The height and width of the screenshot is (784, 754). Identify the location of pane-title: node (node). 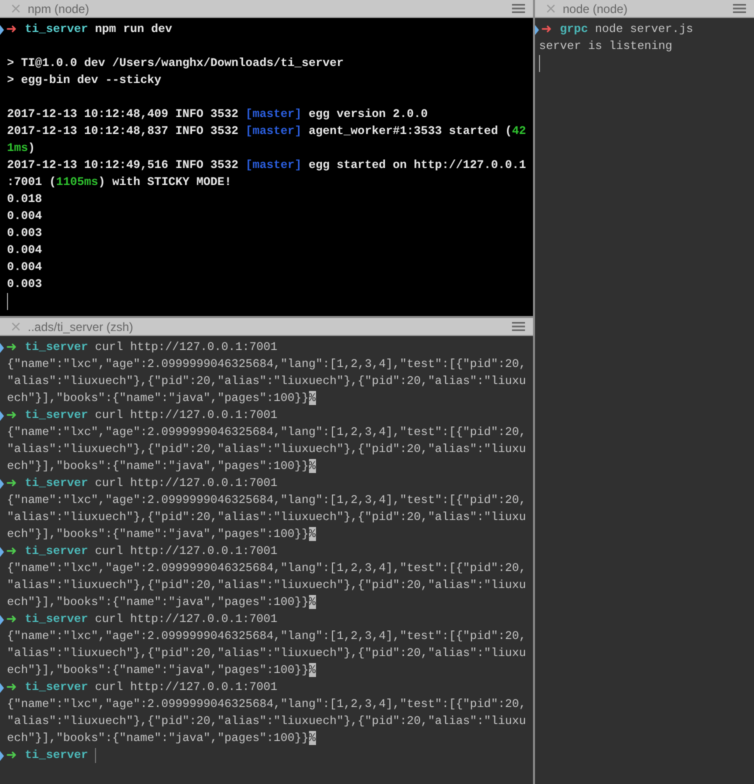
(595, 9).